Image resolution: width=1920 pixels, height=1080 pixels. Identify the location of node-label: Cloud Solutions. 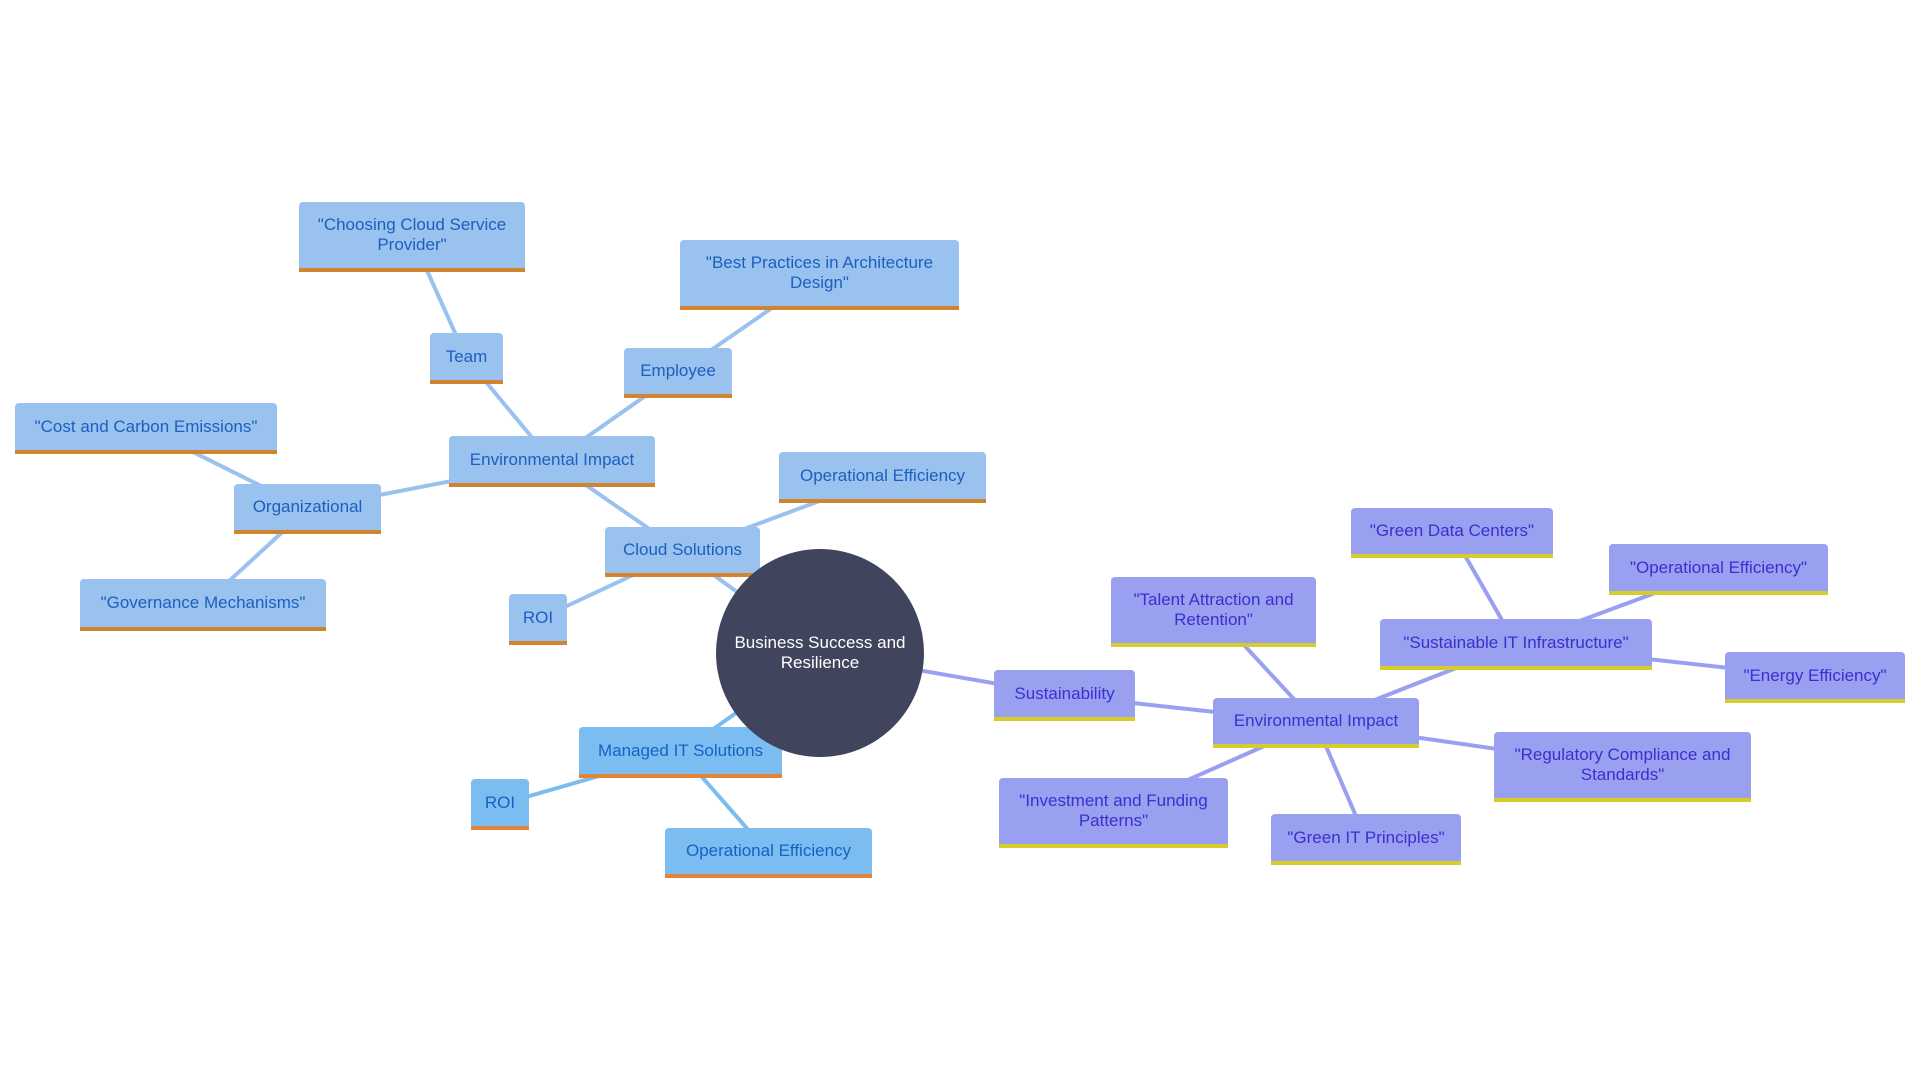
(682, 549).